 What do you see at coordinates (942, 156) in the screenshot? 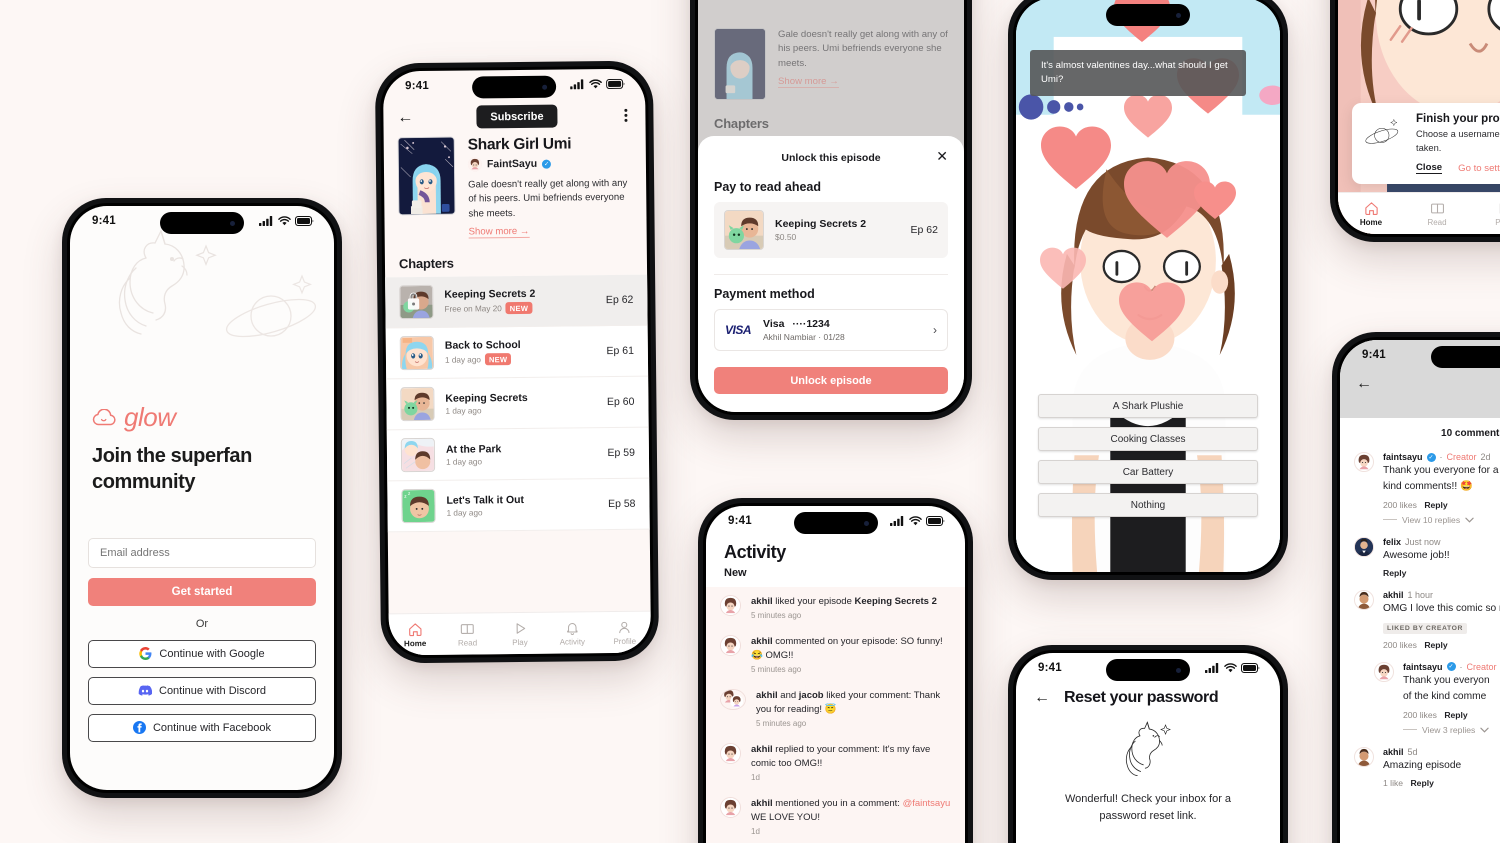
I see `close-icon: ✕` at bounding box center [942, 156].